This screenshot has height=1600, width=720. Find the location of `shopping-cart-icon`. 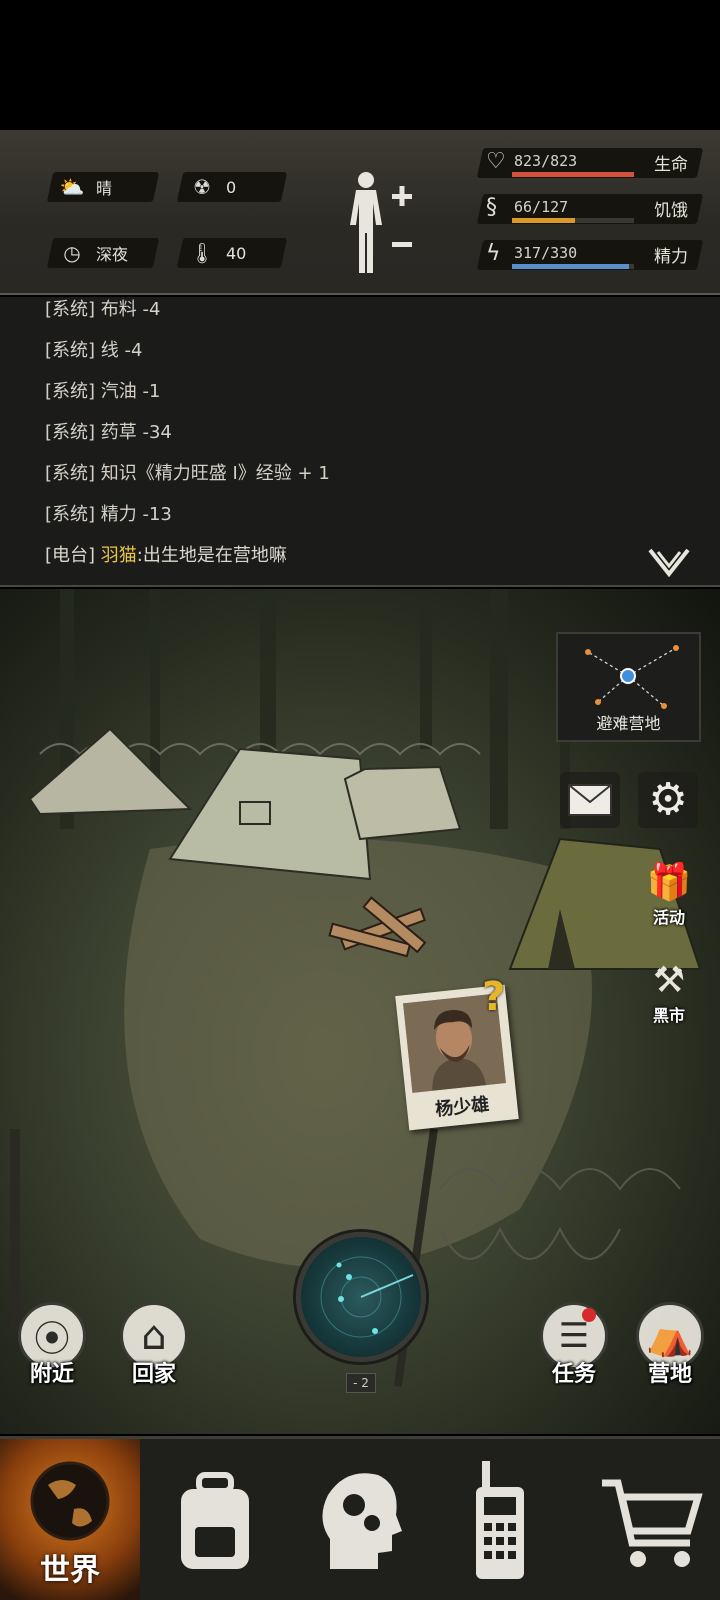

shopping-cart-icon is located at coordinates (652, 1523).